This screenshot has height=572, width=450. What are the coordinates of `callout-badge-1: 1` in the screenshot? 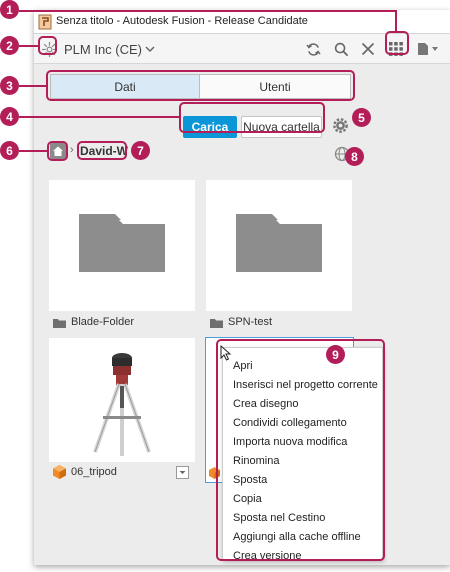 It's located at (9, 9).